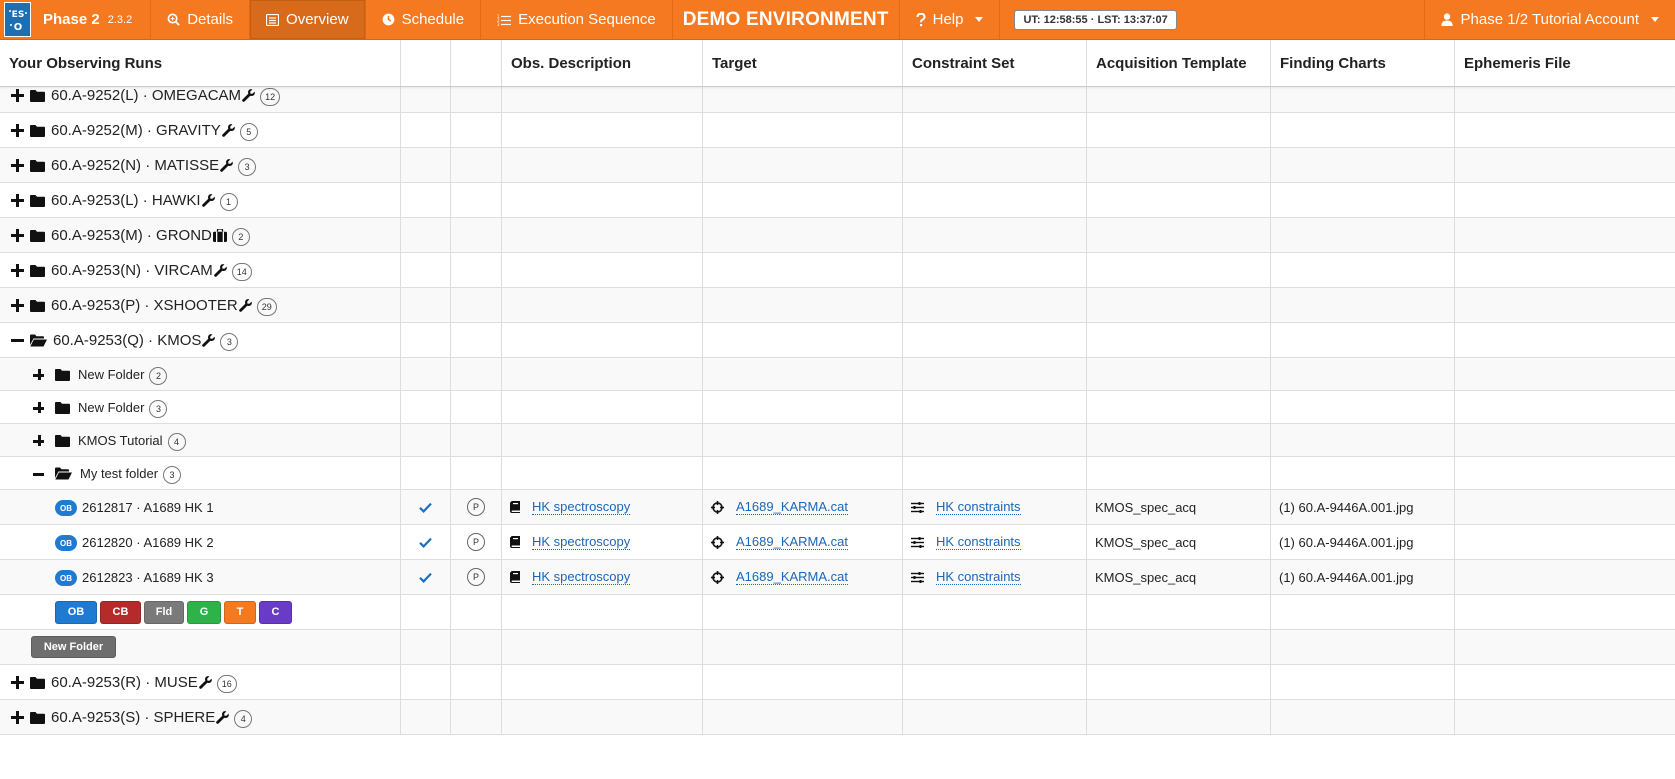 Image resolution: width=1675 pixels, height=779 pixels. I want to click on header-acquisition-template: Acquisition Template, so click(1179, 63).